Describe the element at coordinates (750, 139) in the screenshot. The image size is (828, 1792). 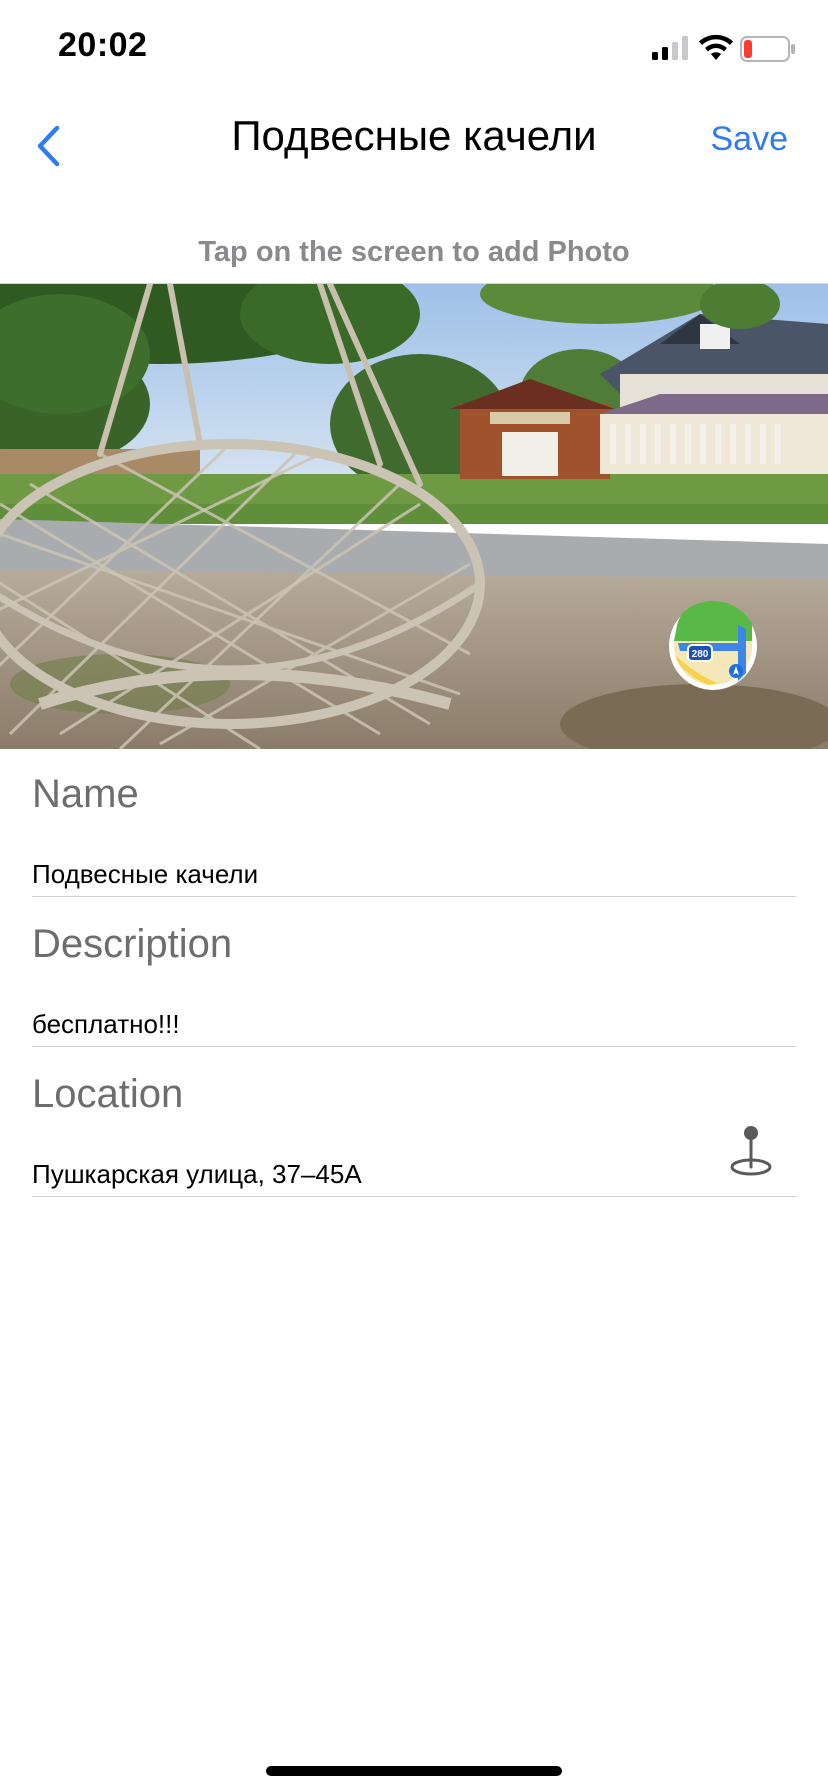
I see `save-button: Save` at that location.